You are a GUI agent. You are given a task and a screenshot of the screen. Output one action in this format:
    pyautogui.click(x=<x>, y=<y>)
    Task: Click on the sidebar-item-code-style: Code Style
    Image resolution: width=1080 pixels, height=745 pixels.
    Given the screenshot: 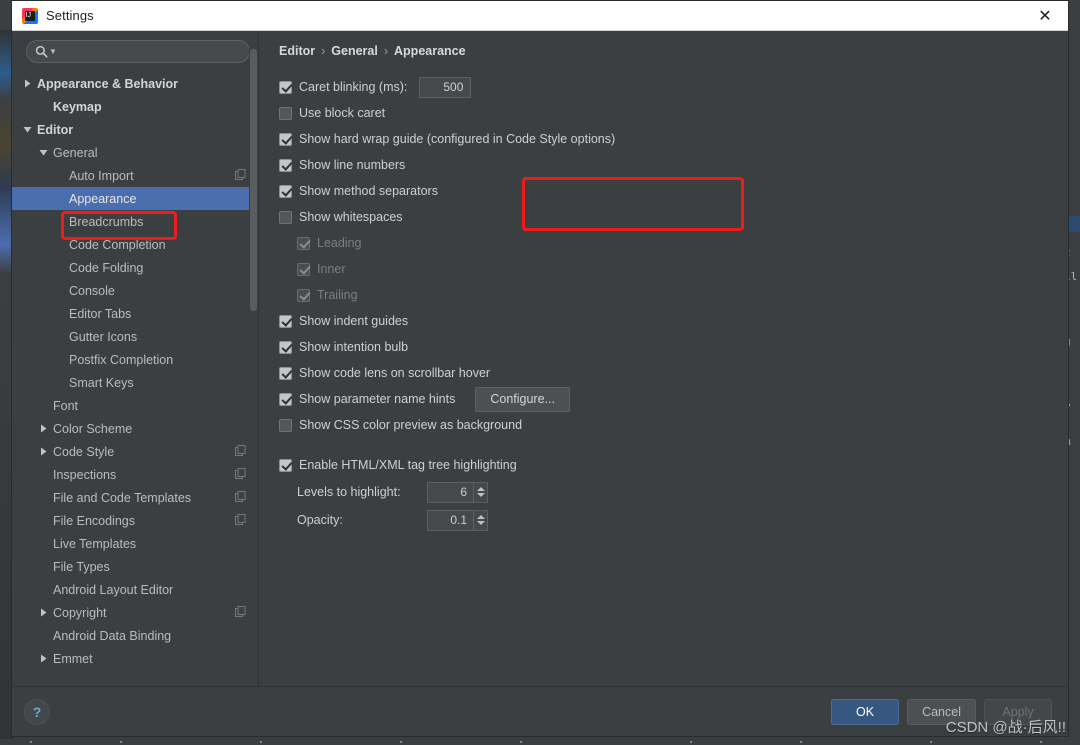 What is the action you would take?
    pyautogui.click(x=135, y=451)
    